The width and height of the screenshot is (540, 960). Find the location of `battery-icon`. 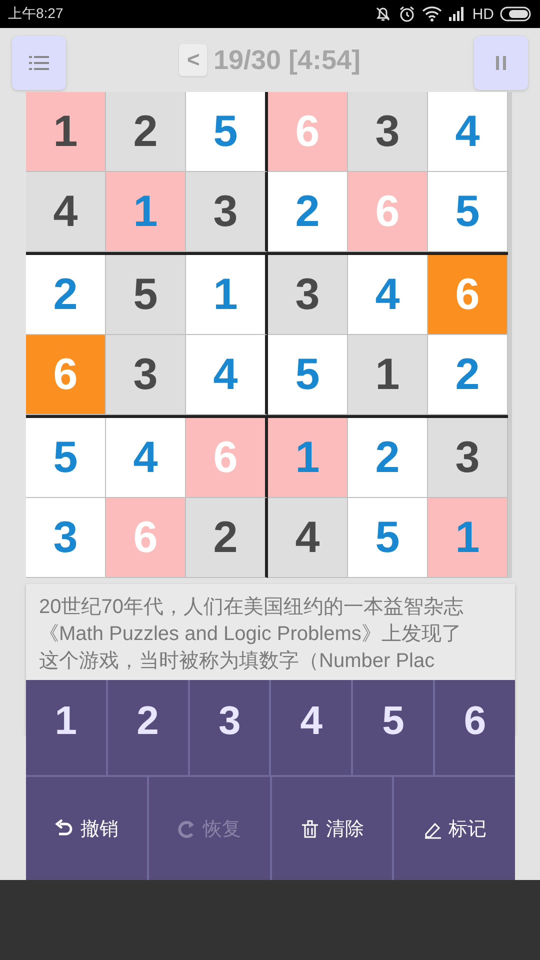

battery-icon is located at coordinates (516, 14).